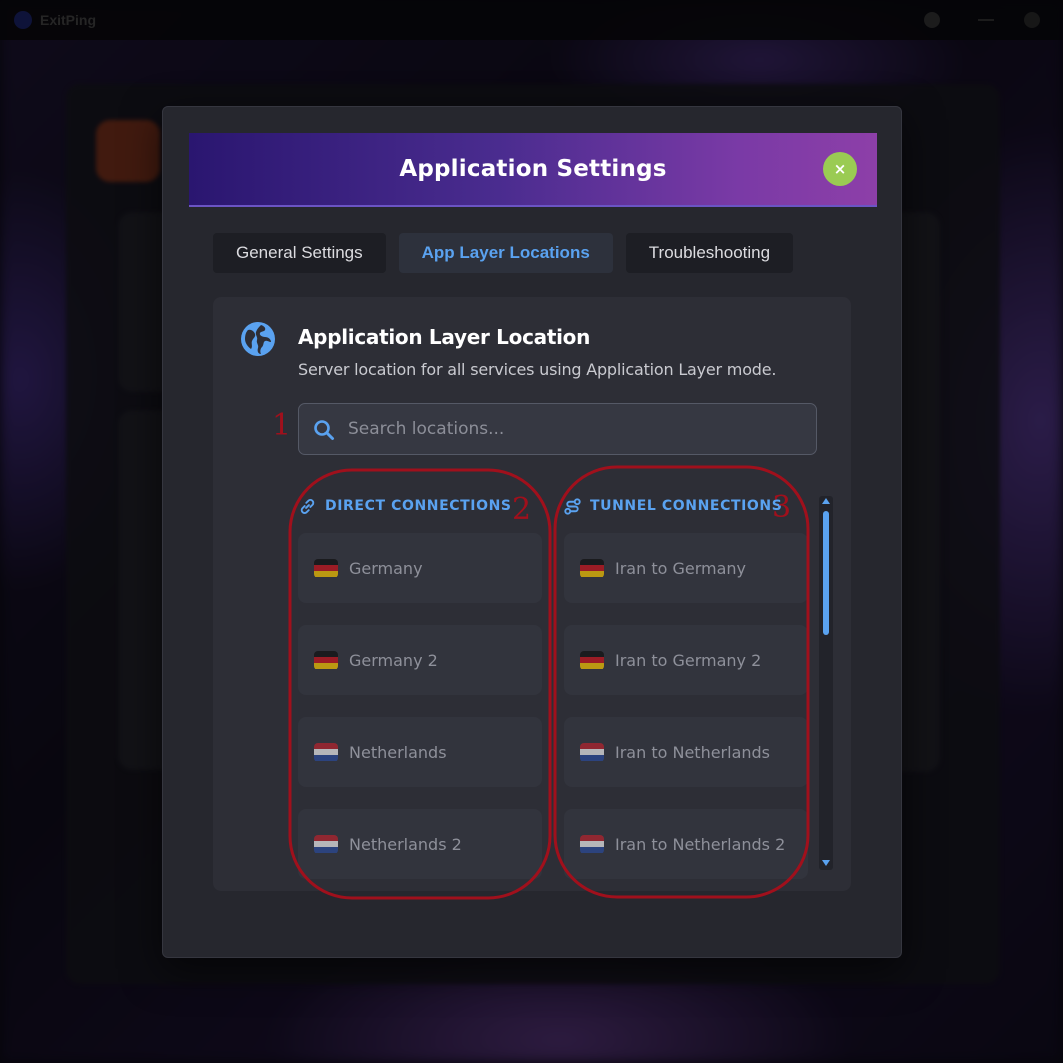 The width and height of the screenshot is (1063, 1063). I want to click on direct-connections-label: DIRECT CONNECTIONS, so click(418, 506).